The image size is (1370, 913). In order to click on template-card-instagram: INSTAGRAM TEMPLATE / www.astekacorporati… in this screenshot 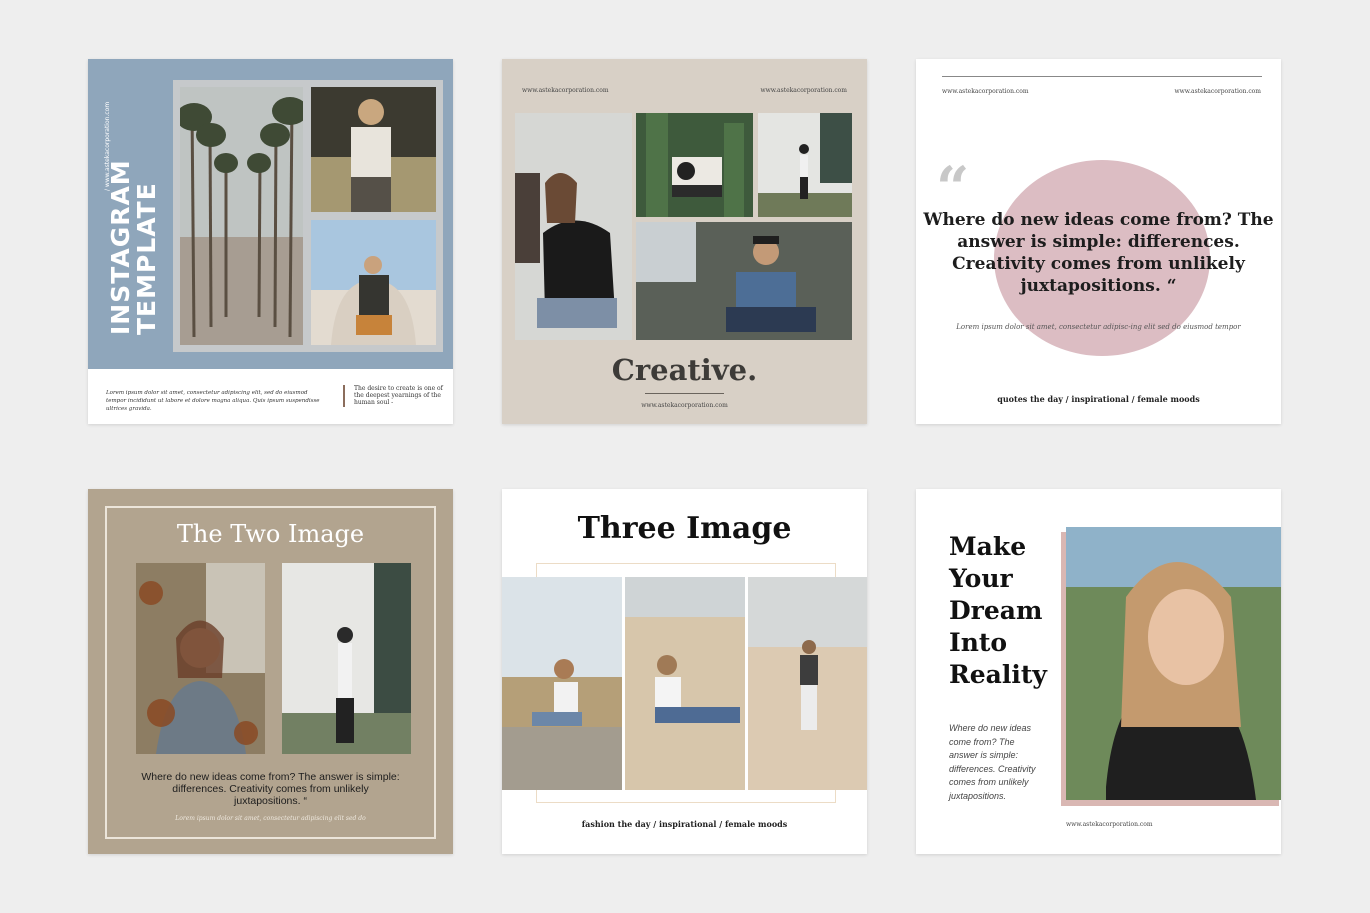, I will do `click(270, 241)`.